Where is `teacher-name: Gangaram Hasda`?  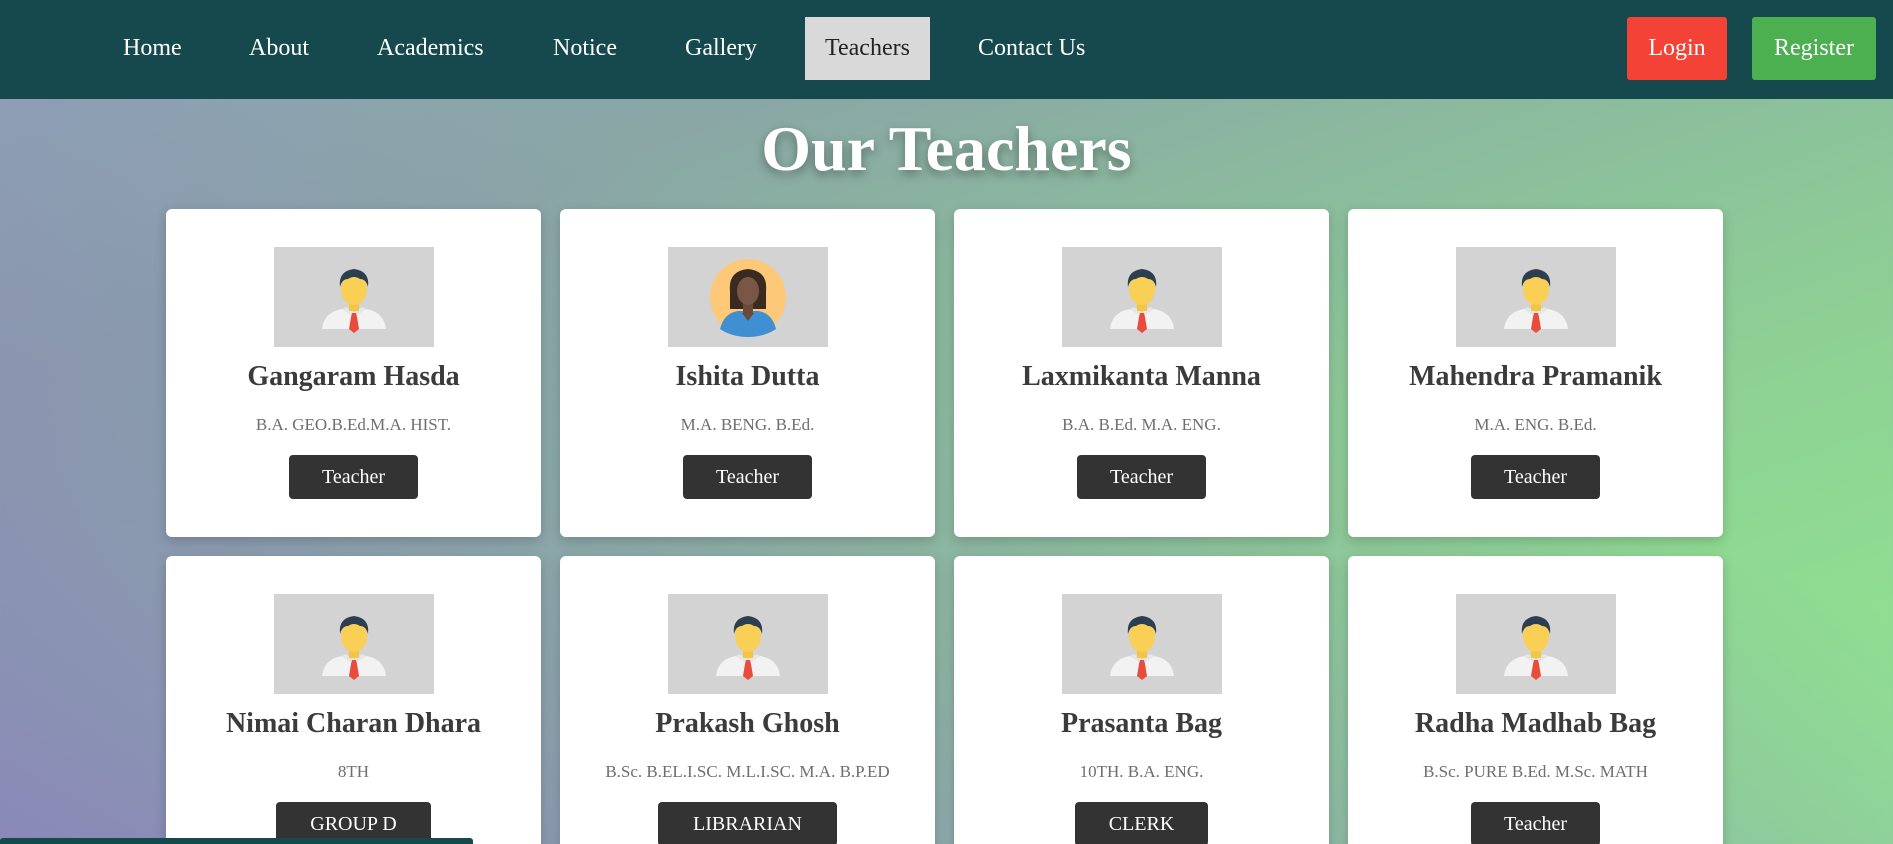 teacher-name: Gangaram Hasda is located at coordinates (353, 376).